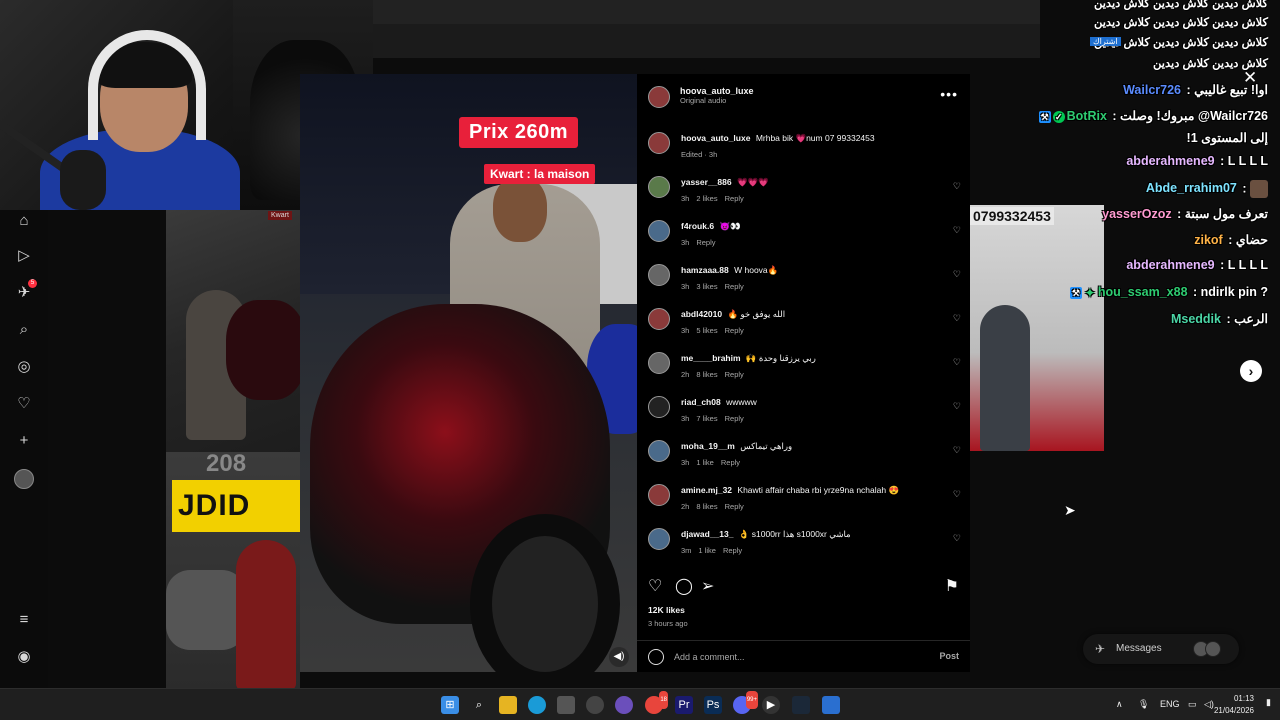 This screenshot has height=720, width=1280. What do you see at coordinates (624, 705) in the screenshot?
I see `messenger-icon` at bounding box center [624, 705].